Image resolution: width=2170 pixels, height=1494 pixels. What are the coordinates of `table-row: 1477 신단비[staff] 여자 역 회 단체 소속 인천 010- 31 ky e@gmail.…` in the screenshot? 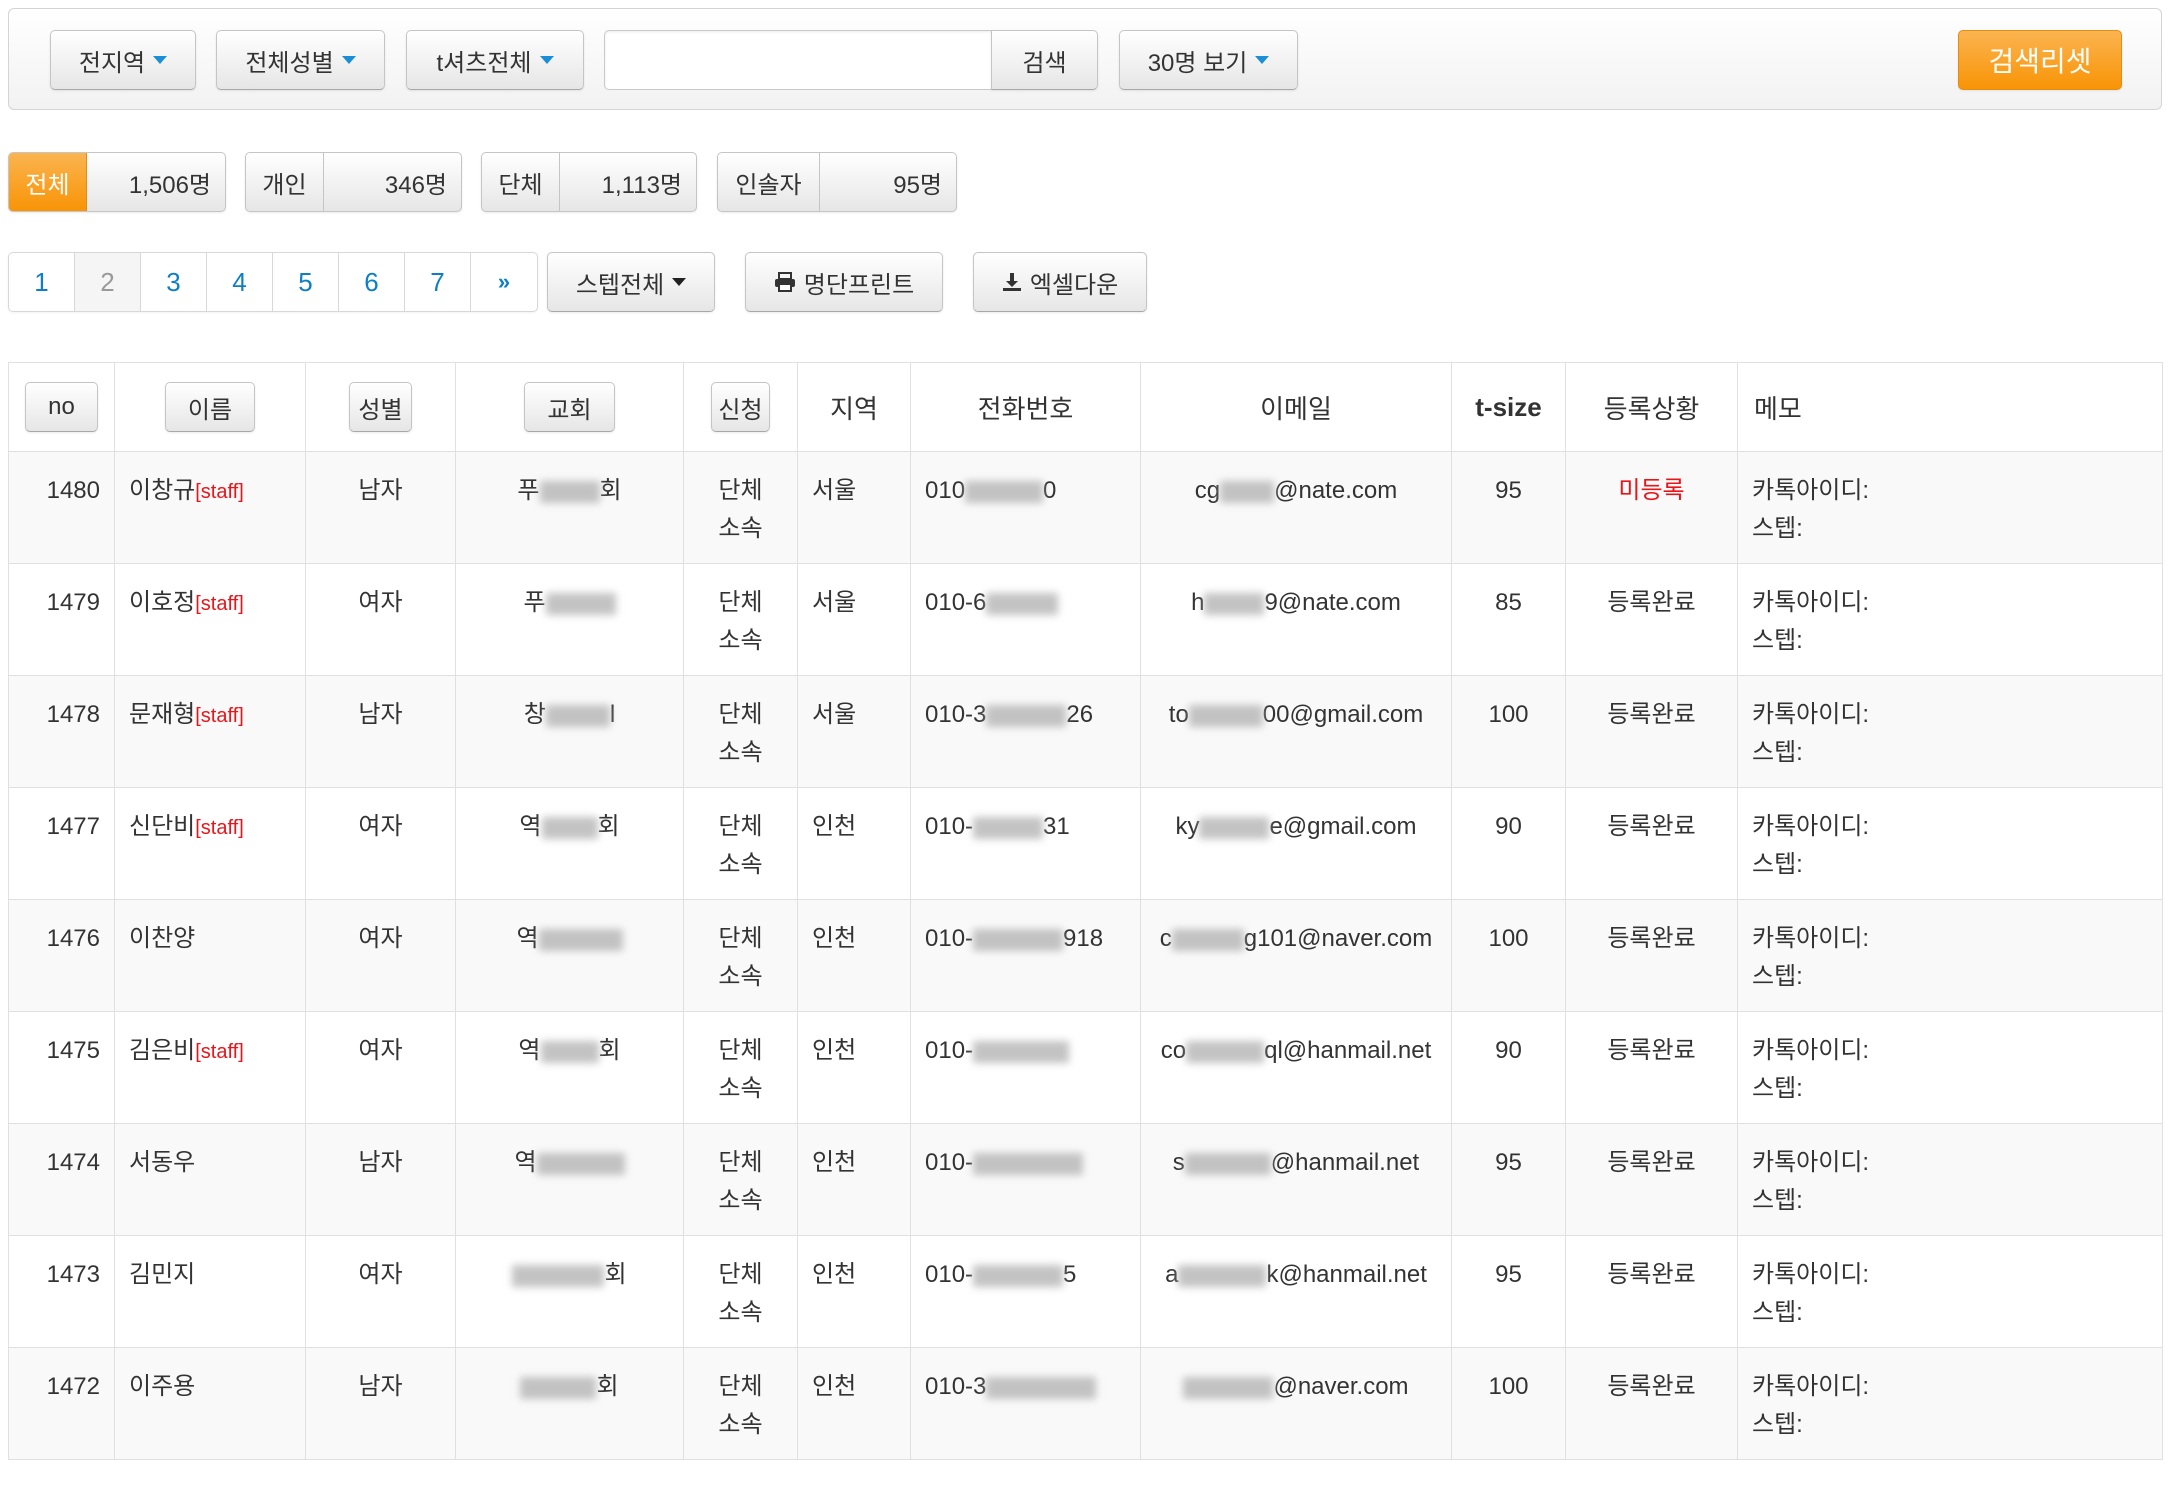 It's located at (1085, 843).